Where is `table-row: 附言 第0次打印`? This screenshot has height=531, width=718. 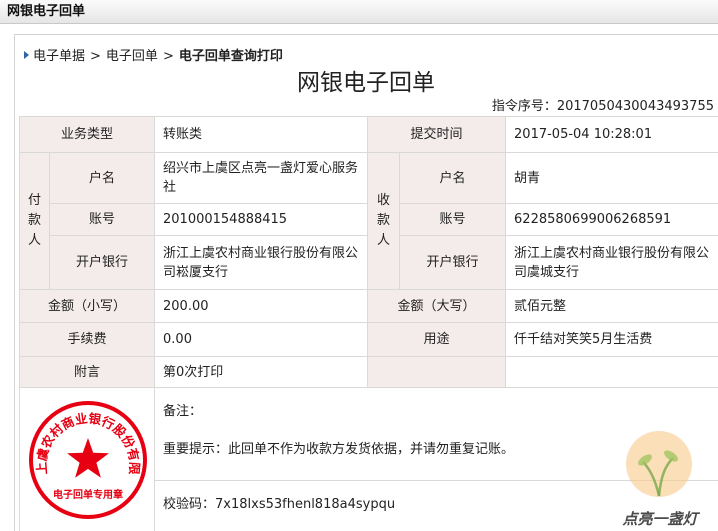
table-row: 附言 第0次打印 is located at coordinates (368, 372).